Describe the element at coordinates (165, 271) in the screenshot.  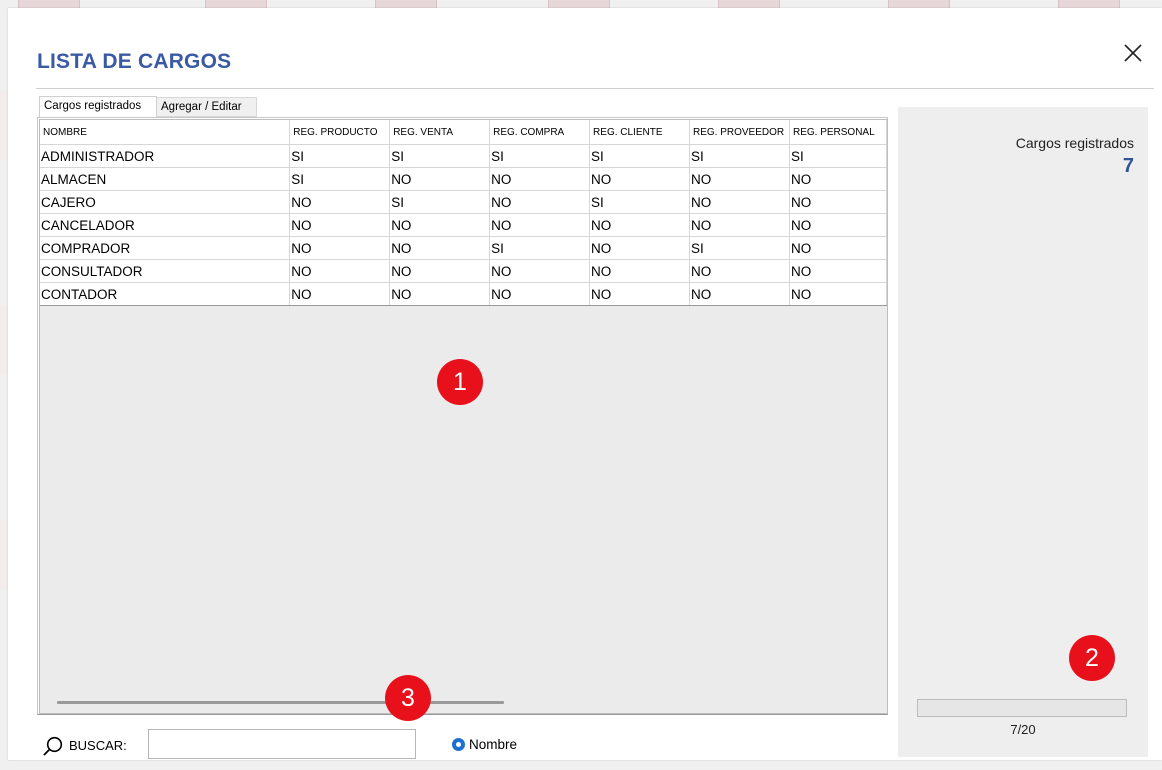
I see `table-cell: CONSULTADOR` at that location.